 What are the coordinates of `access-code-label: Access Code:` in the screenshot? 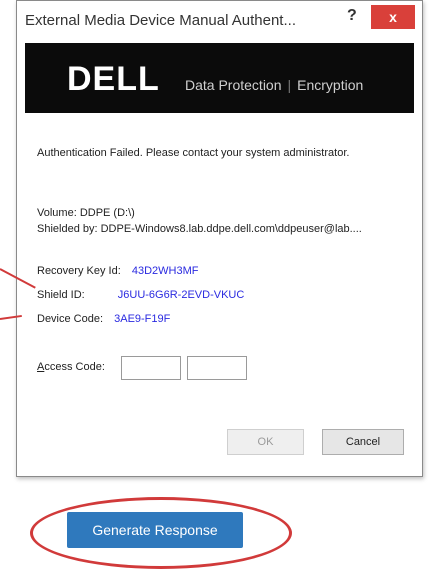 It's located at (71, 367).